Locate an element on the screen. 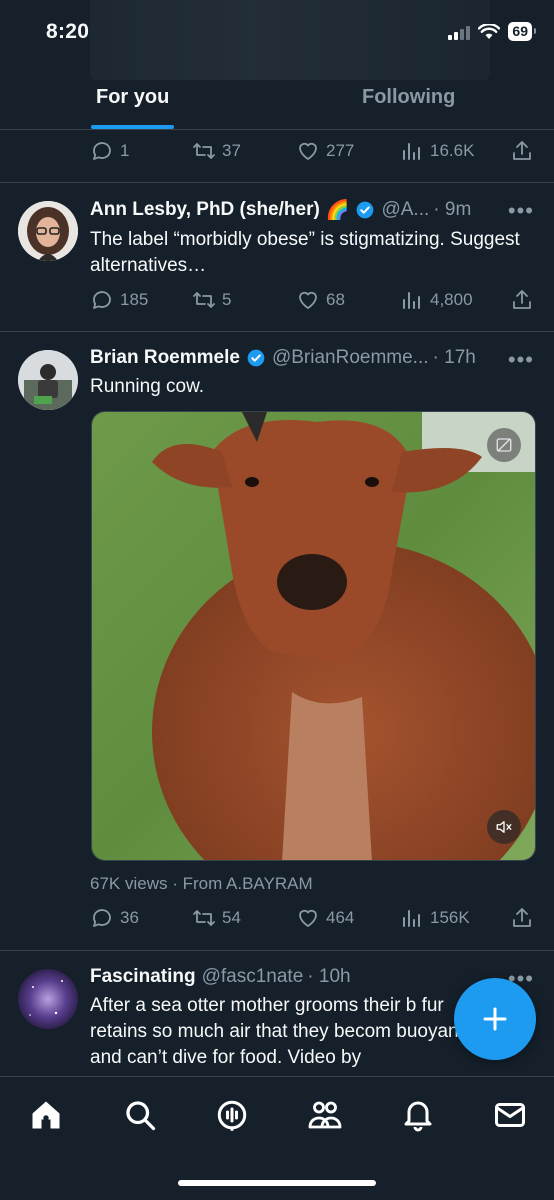 The image size is (554, 1200). nav-messages is located at coordinates (510, 1115).